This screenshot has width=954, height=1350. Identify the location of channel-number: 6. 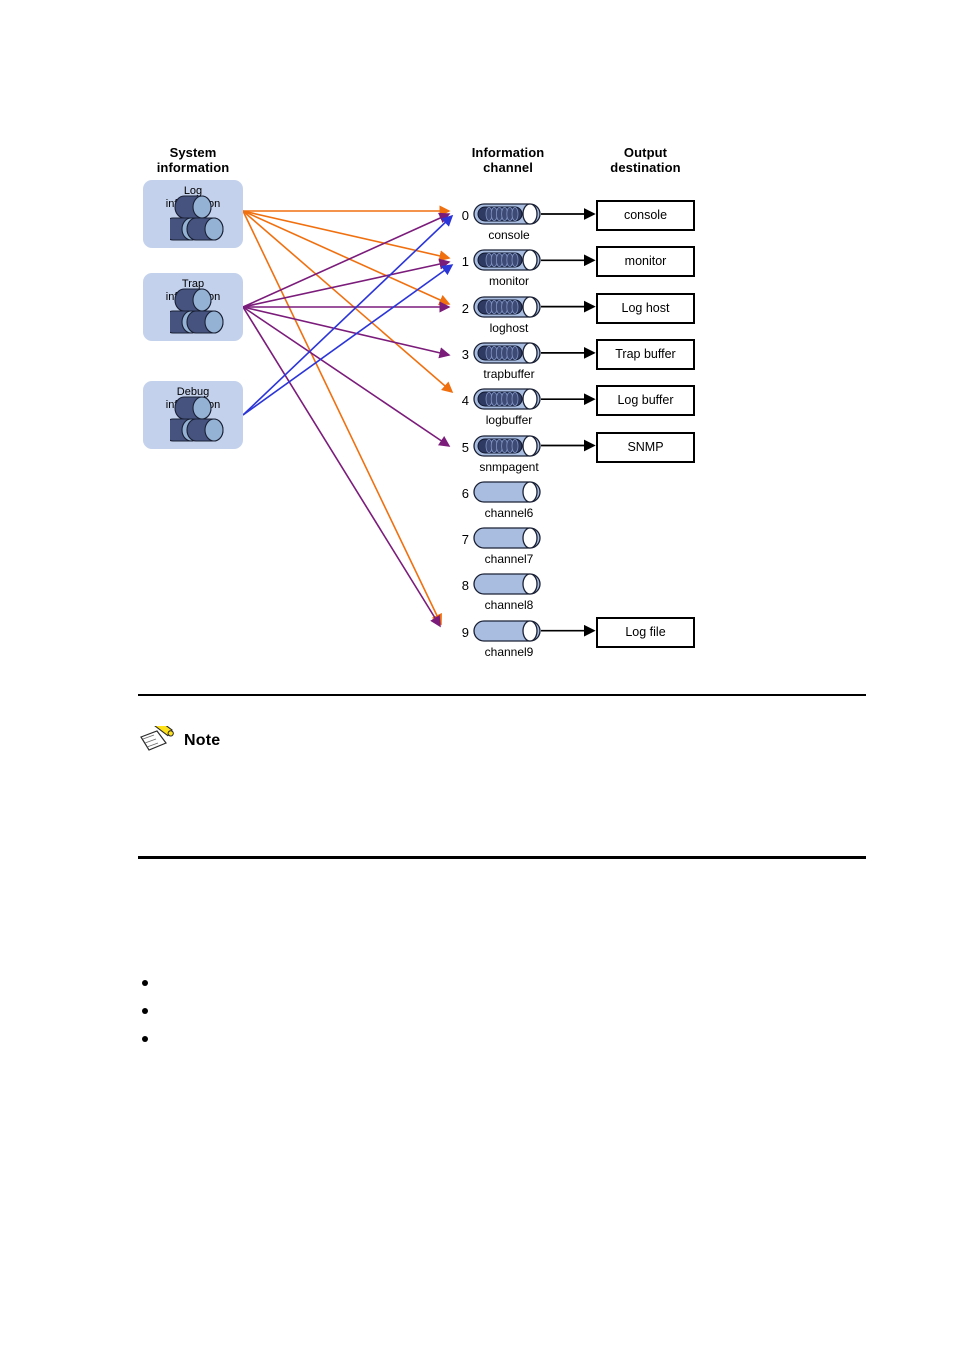
(465, 493).